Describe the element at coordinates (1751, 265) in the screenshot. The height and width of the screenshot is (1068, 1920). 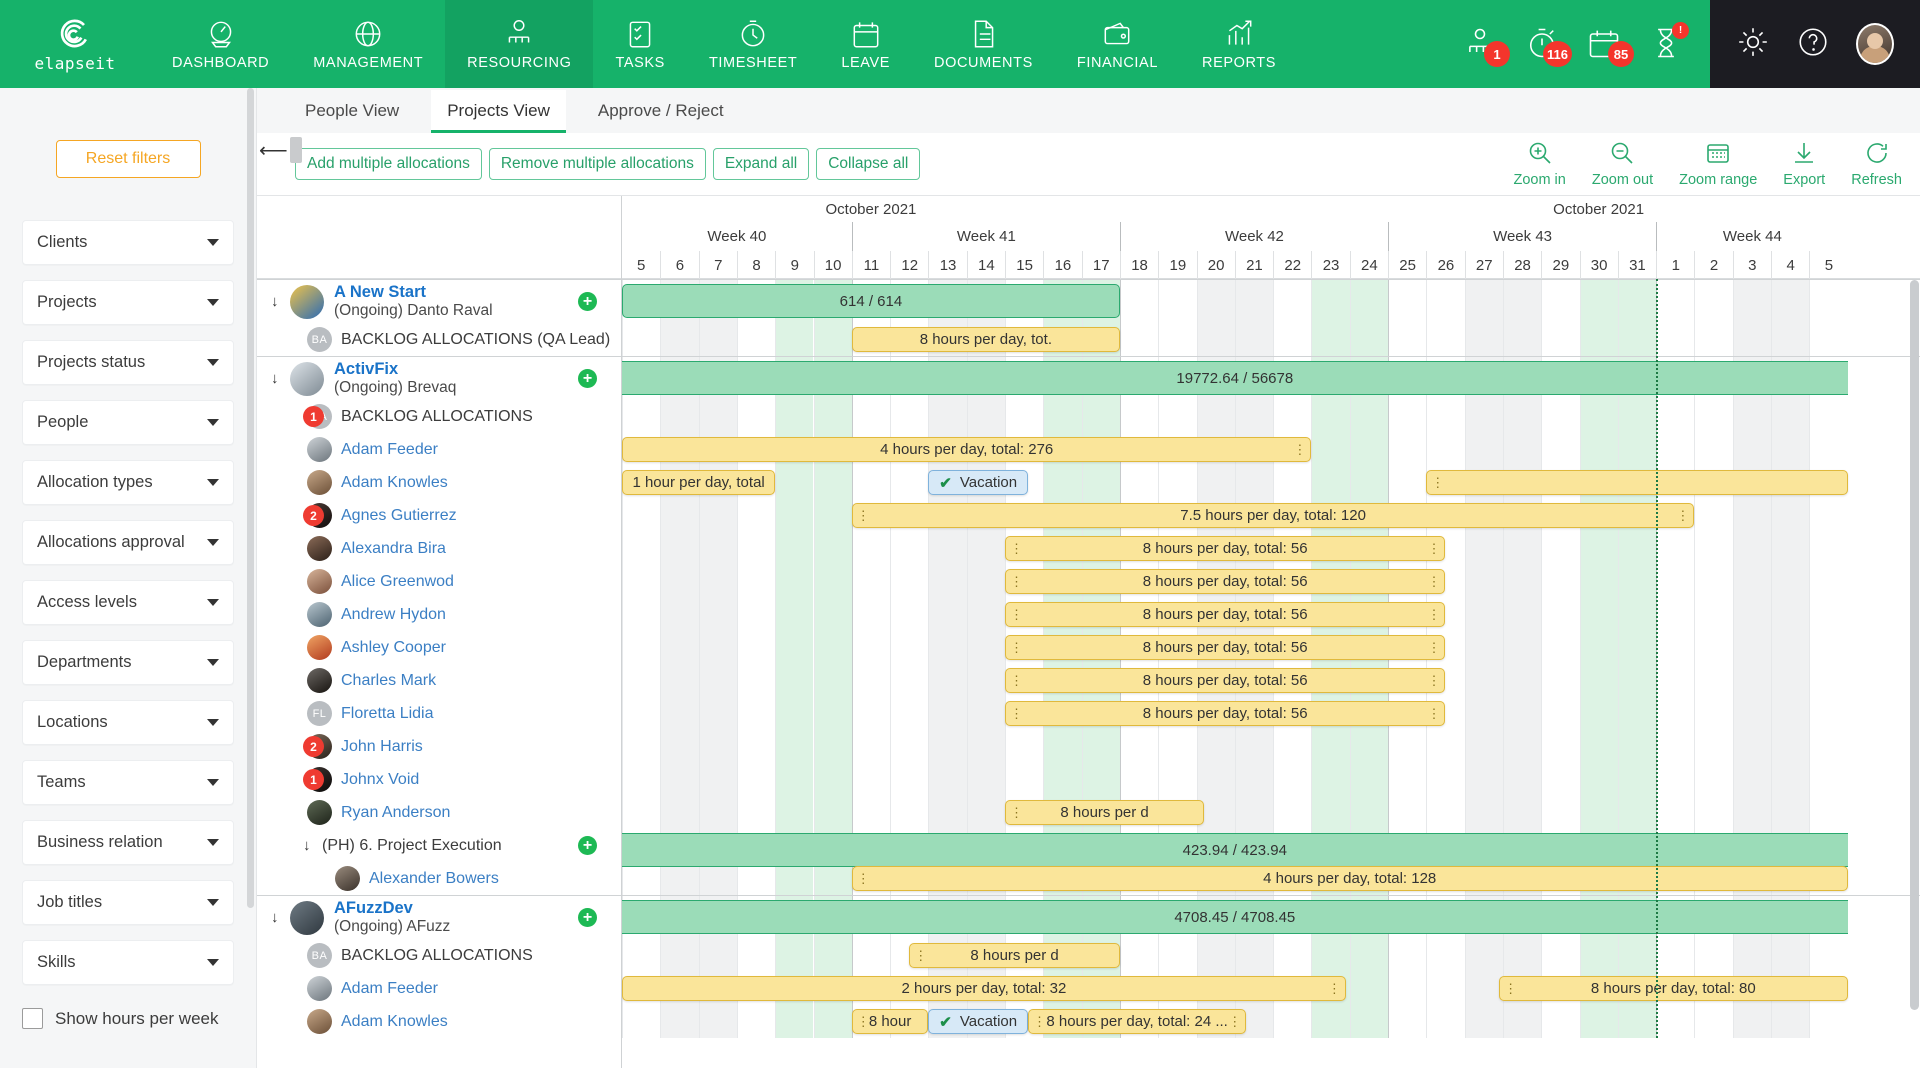
I see `timeline-day-cell: 3` at that location.